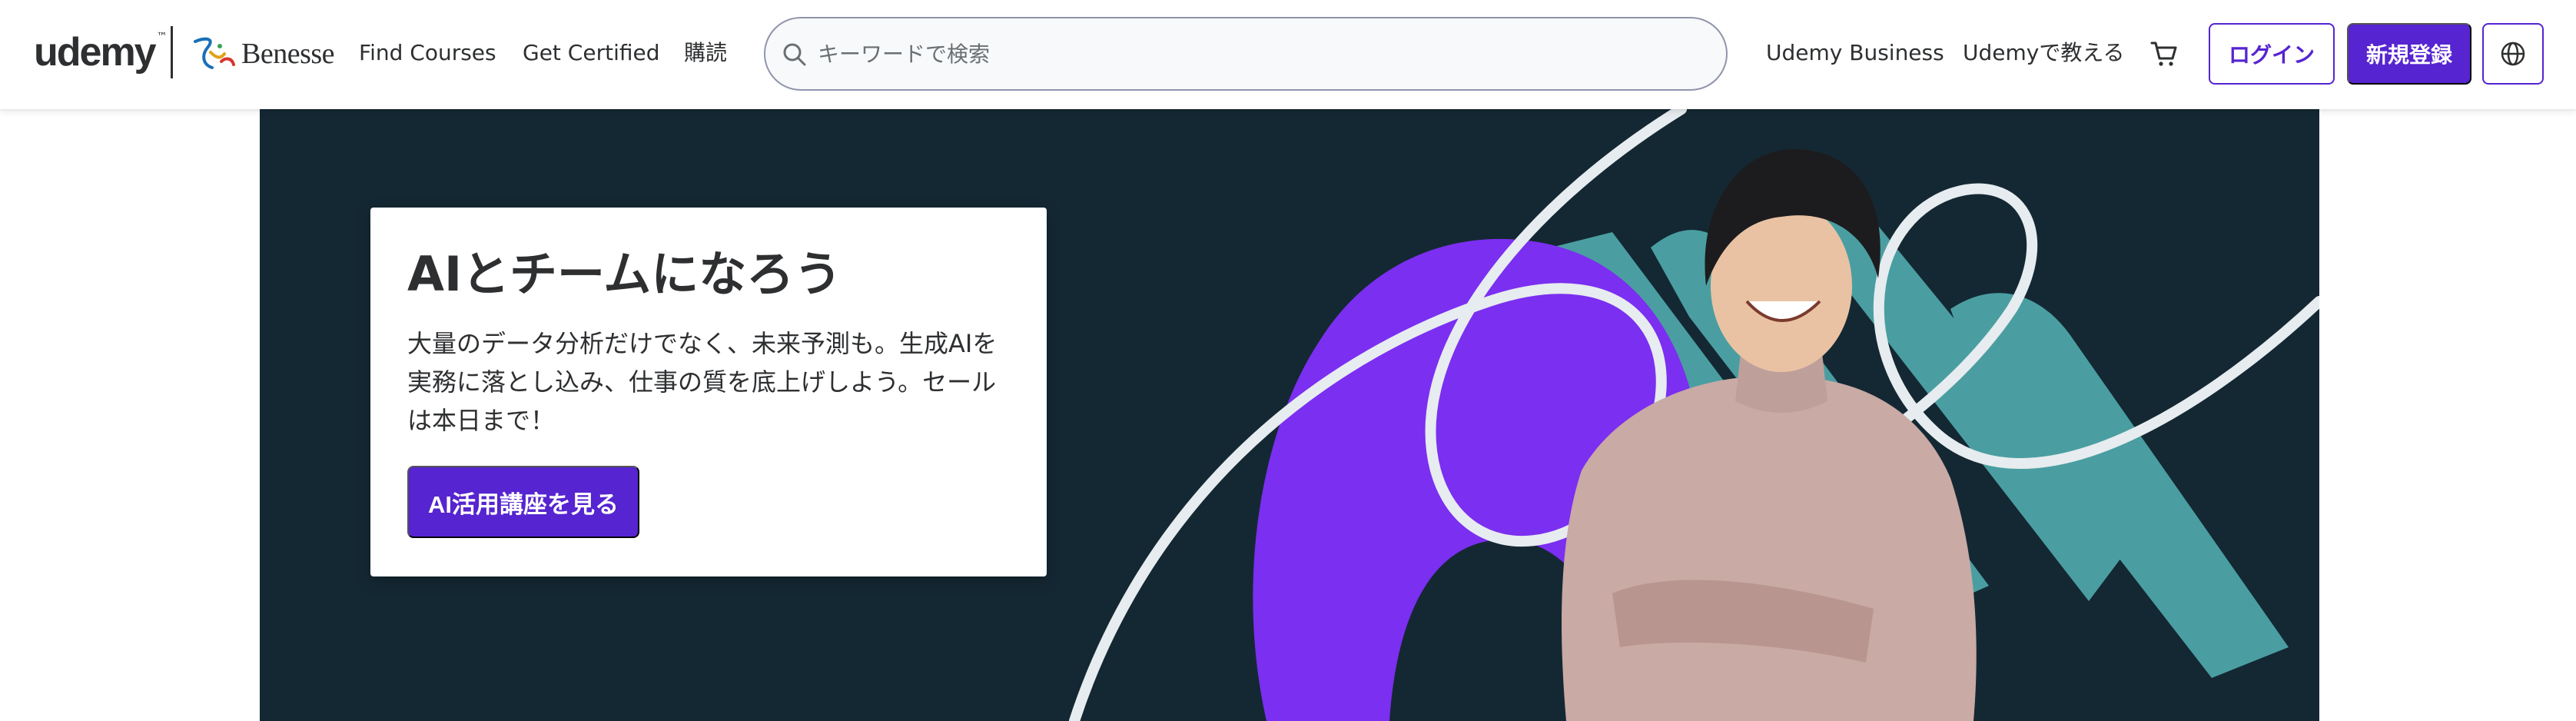 Image resolution: width=2576 pixels, height=721 pixels. Describe the element at coordinates (705, 53) in the screenshot. I see `nav-subscribe: 購読` at that location.